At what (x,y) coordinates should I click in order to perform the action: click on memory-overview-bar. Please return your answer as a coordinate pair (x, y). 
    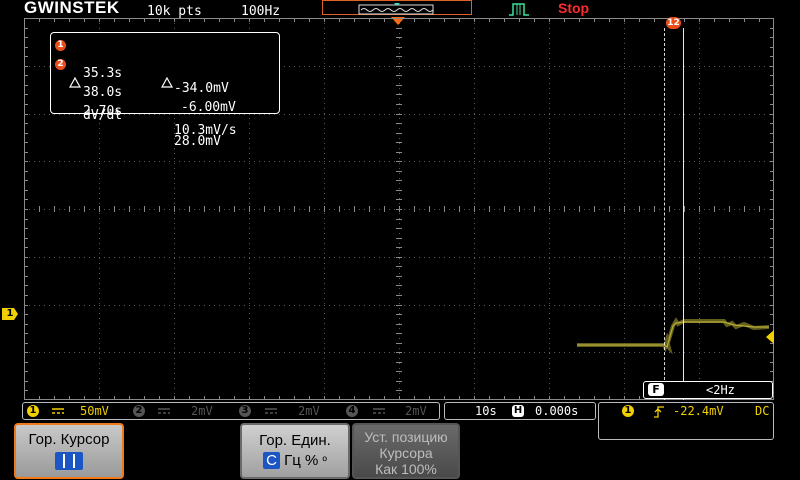
    Looking at the image, I should click on (397, 7).